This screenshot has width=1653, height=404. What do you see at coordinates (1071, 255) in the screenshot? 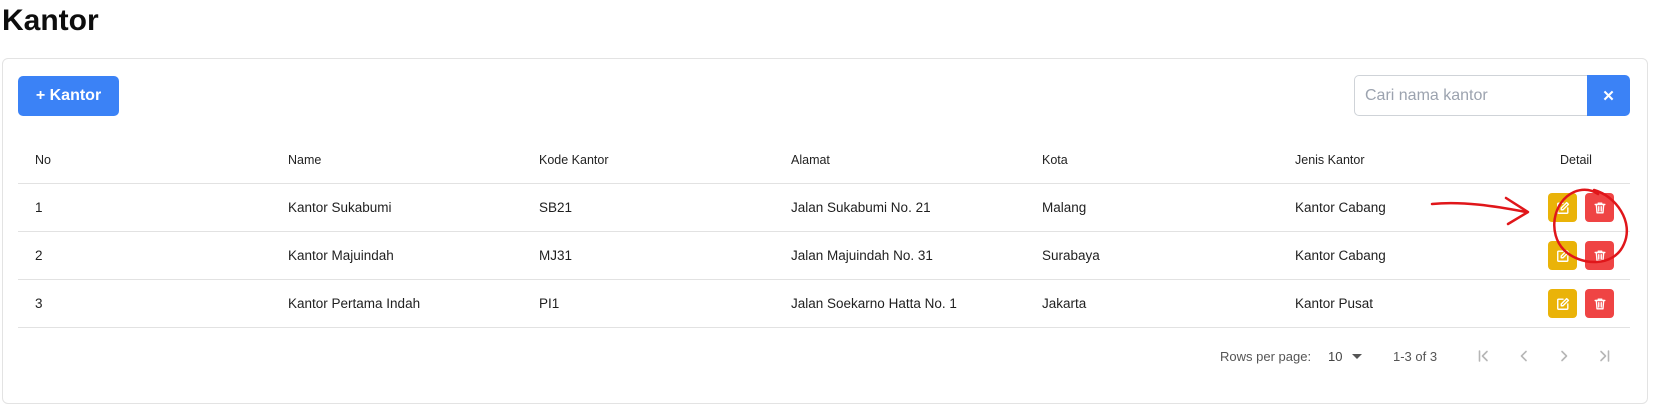
I see `cell-kota: Surabaya` at bounding box center [1071, 255].